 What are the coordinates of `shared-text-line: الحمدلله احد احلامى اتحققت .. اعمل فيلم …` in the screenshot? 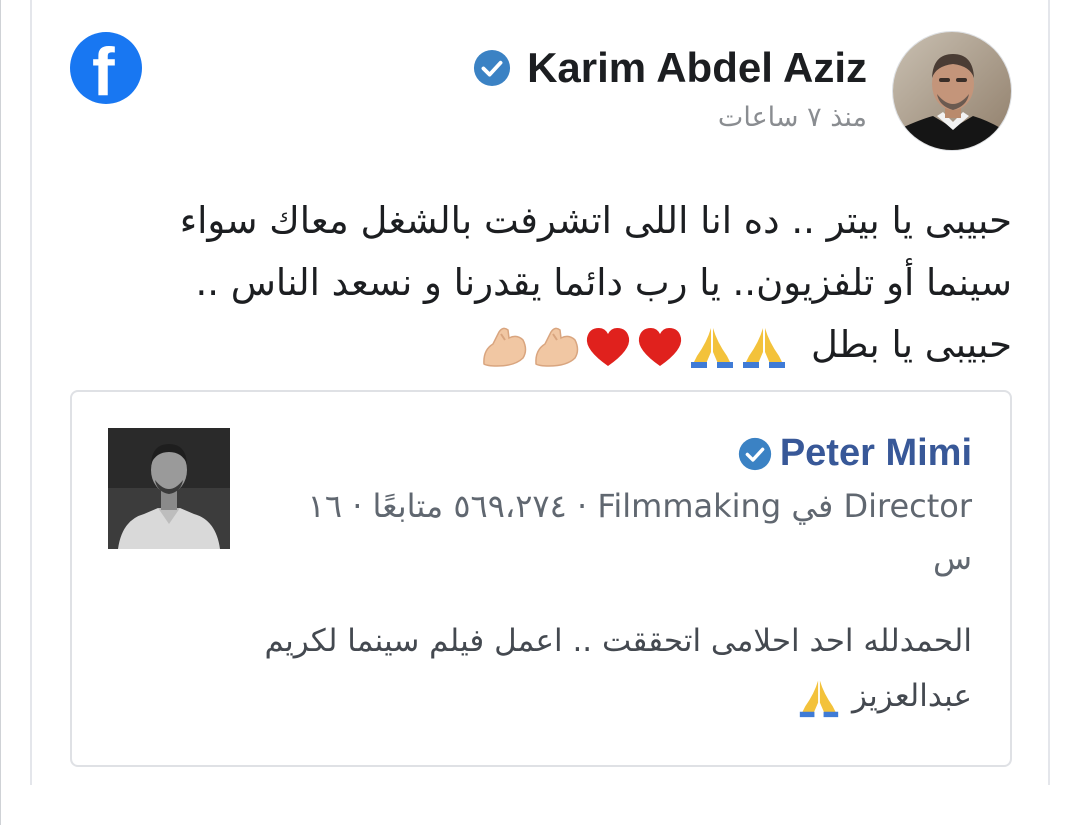 It's located at (618, 641).